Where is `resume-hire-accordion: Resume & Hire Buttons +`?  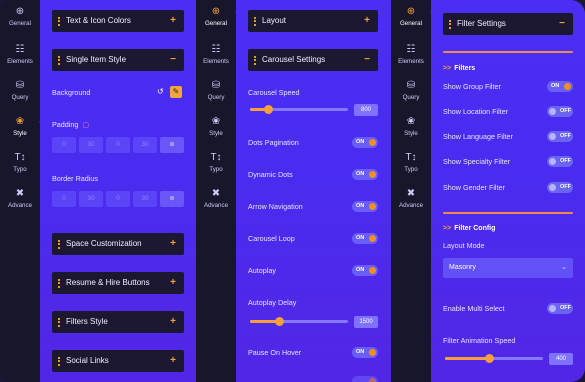
resume-hire-accordion: Resume & Hire Buttons + is located at coordinates (118, 283).